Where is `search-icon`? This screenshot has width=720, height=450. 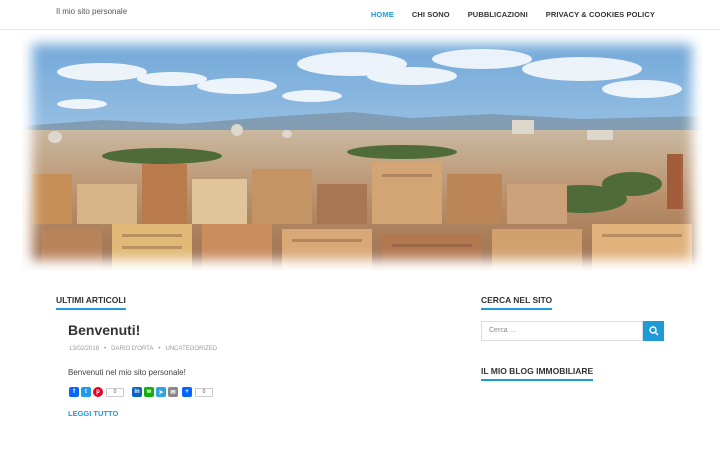
search-icon is located at coordinates (653, 331).